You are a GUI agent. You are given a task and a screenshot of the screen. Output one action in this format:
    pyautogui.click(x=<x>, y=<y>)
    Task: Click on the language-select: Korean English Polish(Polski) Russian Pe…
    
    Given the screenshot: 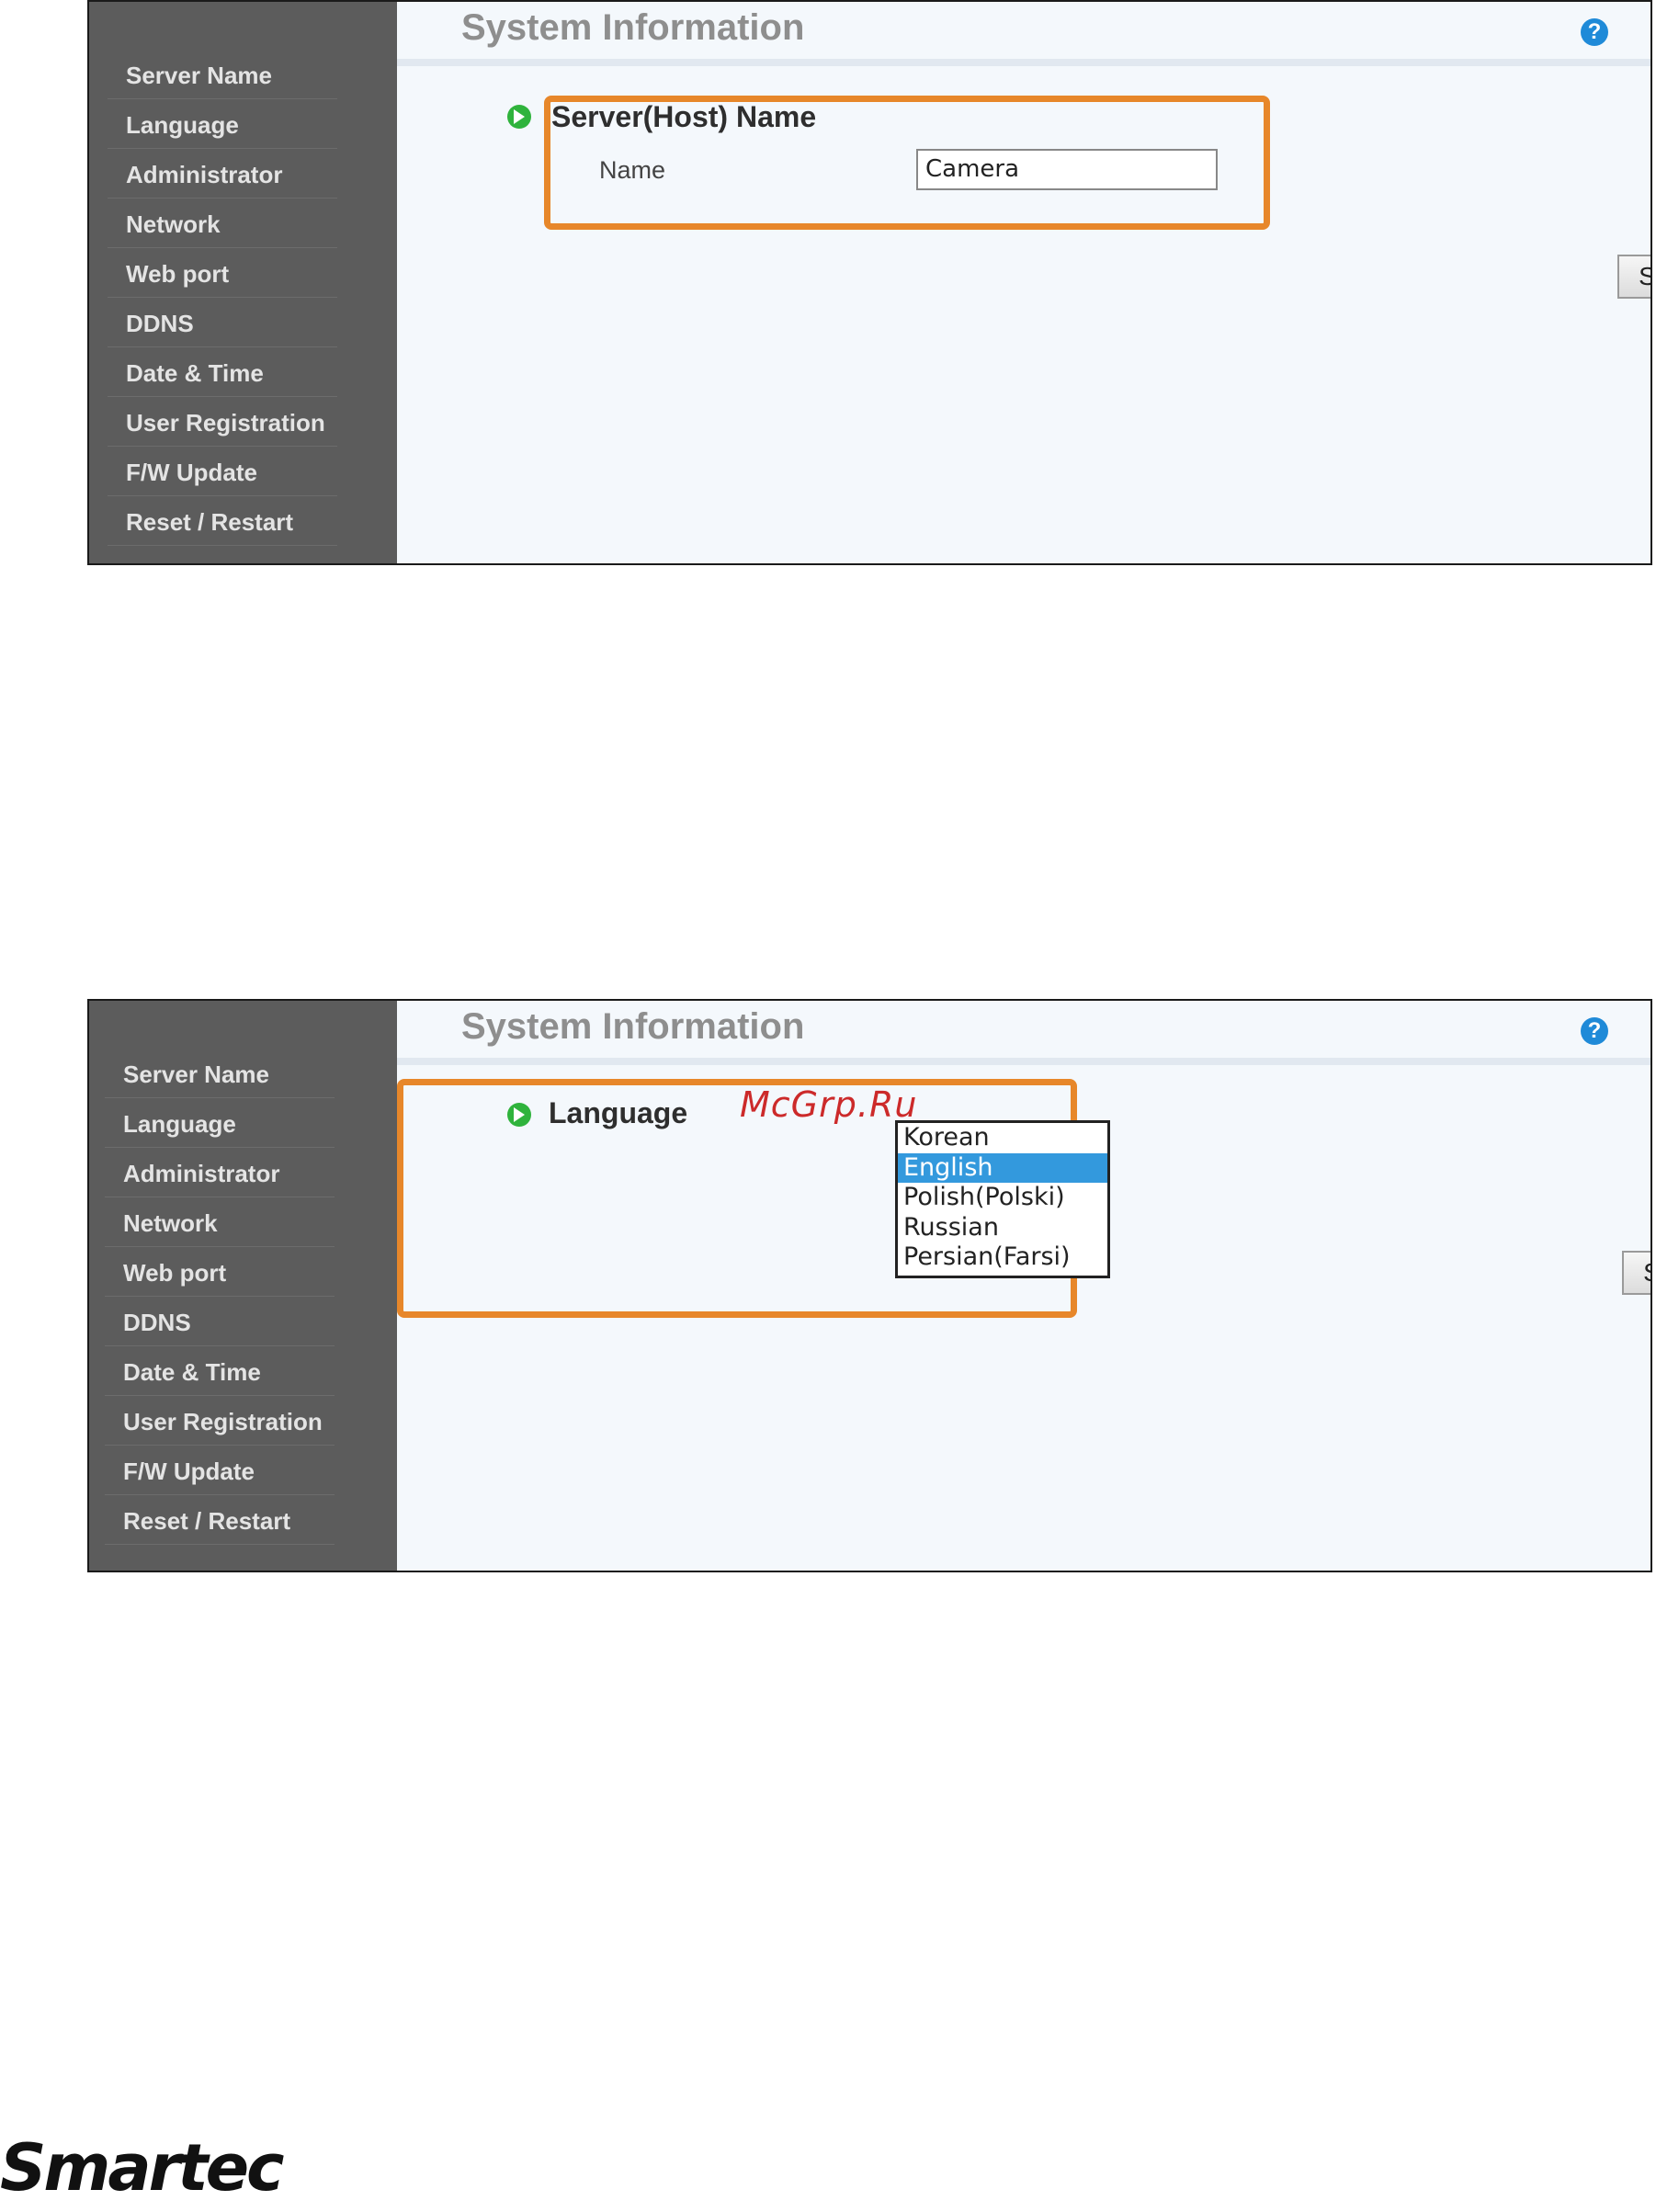 What is the action you would take?
    pyautogui.click(x=1002, y=1199)
    